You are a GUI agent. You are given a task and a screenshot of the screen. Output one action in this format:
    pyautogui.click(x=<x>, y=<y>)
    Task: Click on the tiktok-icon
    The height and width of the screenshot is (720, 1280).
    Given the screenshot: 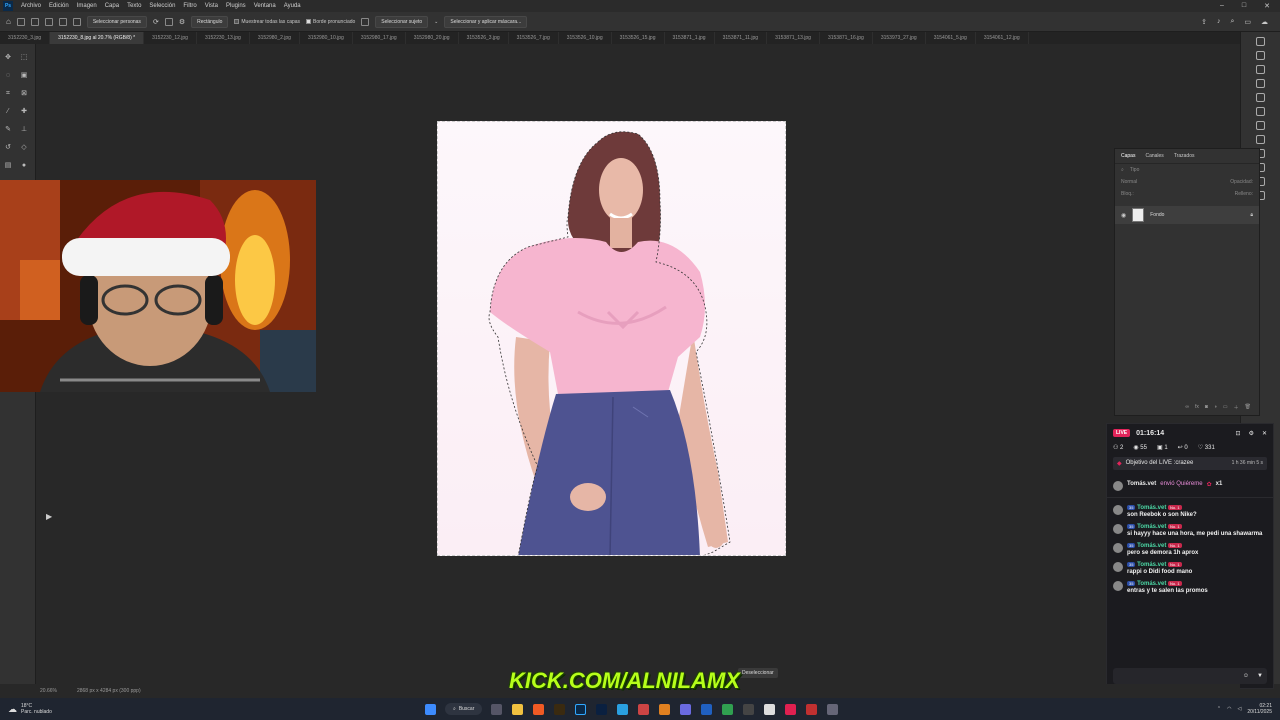 What is the action you would take?
    pyautogui.click(x=791, y=709)
    